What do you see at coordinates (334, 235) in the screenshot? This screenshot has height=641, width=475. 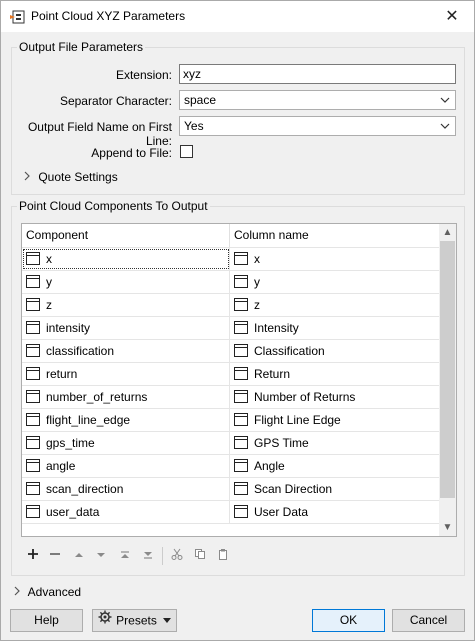 I see `column-header-column-name: Column name` at bounding box center [334, 235].